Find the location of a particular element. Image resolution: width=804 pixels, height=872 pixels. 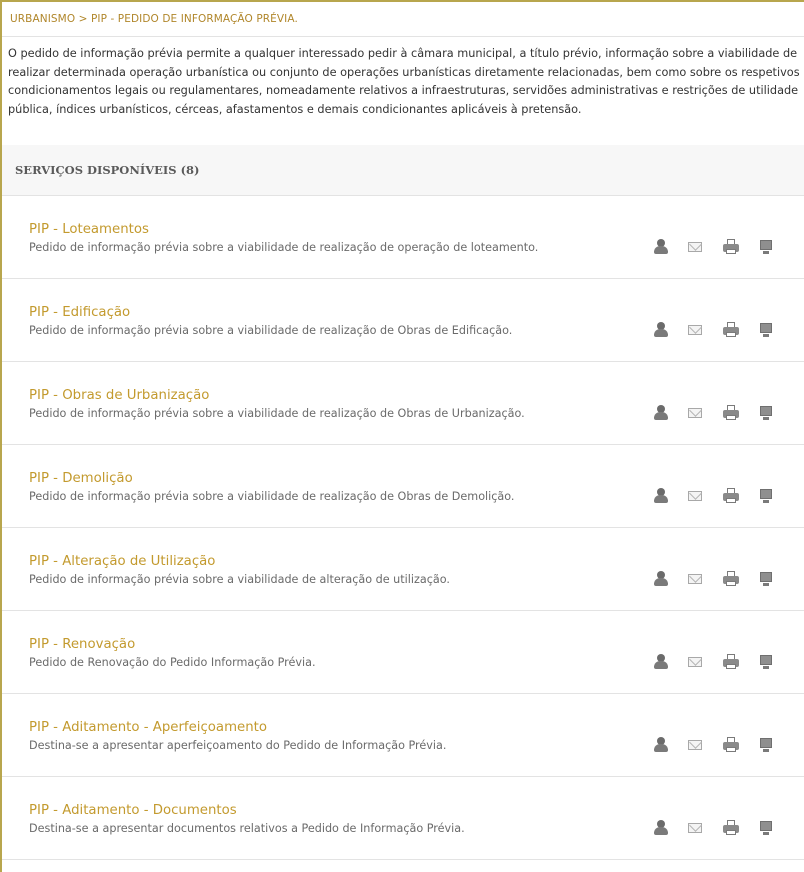

service-title-link: PIP - Edificação is located at coordinates (79, 312).